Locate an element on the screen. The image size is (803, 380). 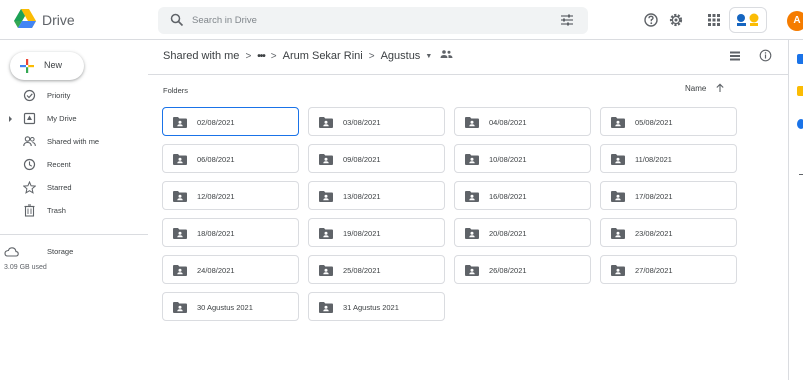
trash-icon is located at coordinates (29, 210).